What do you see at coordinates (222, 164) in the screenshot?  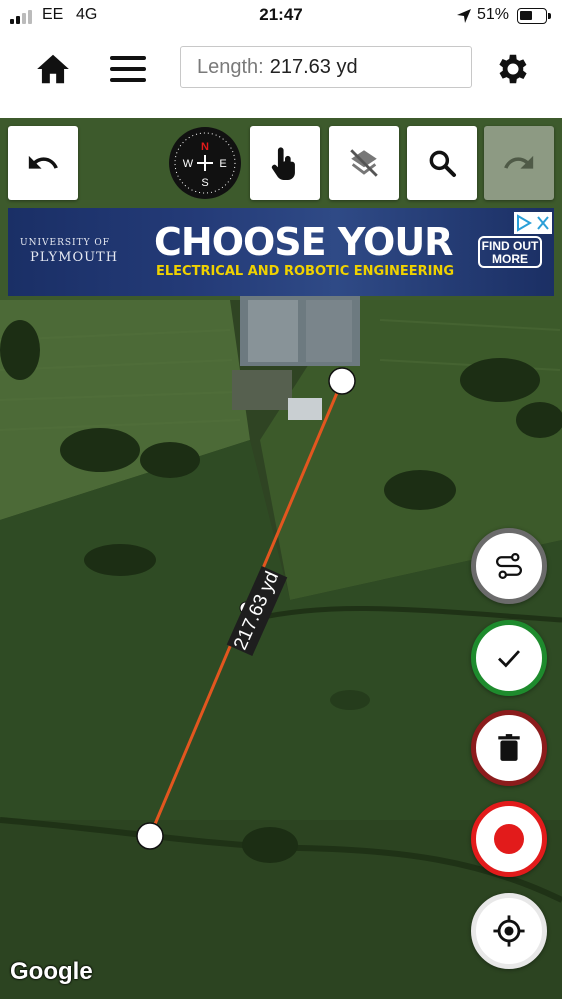 I see `compass-east: E` at bounding box center [222, 164].